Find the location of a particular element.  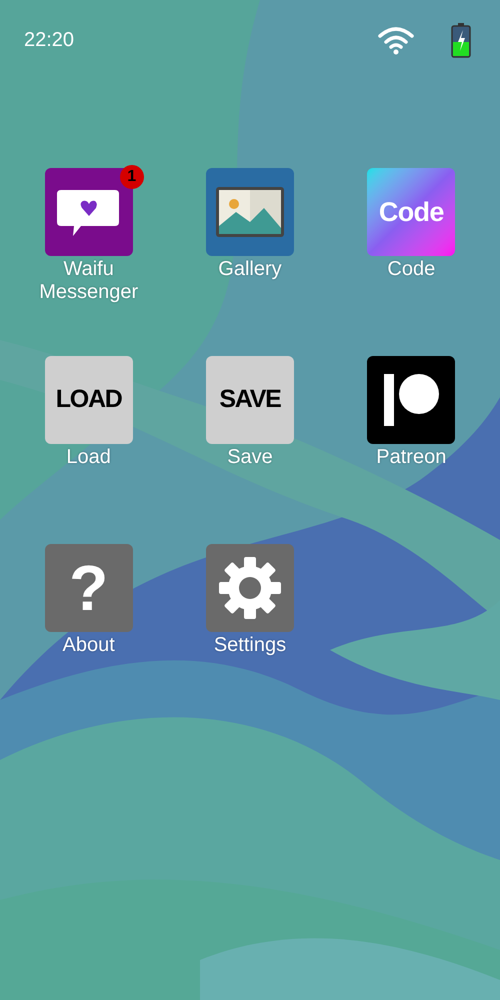

app-label: Patreon is located at coordinates (411, 457).